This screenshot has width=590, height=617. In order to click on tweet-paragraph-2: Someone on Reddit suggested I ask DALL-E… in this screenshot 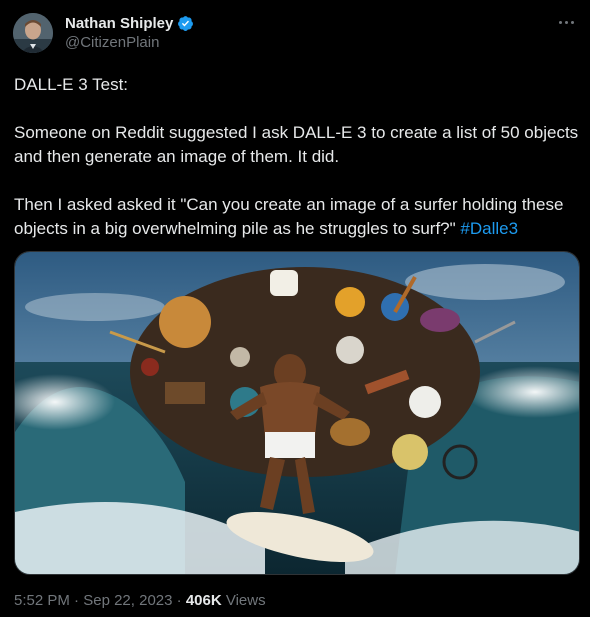, I will do `click(296, 144)`.